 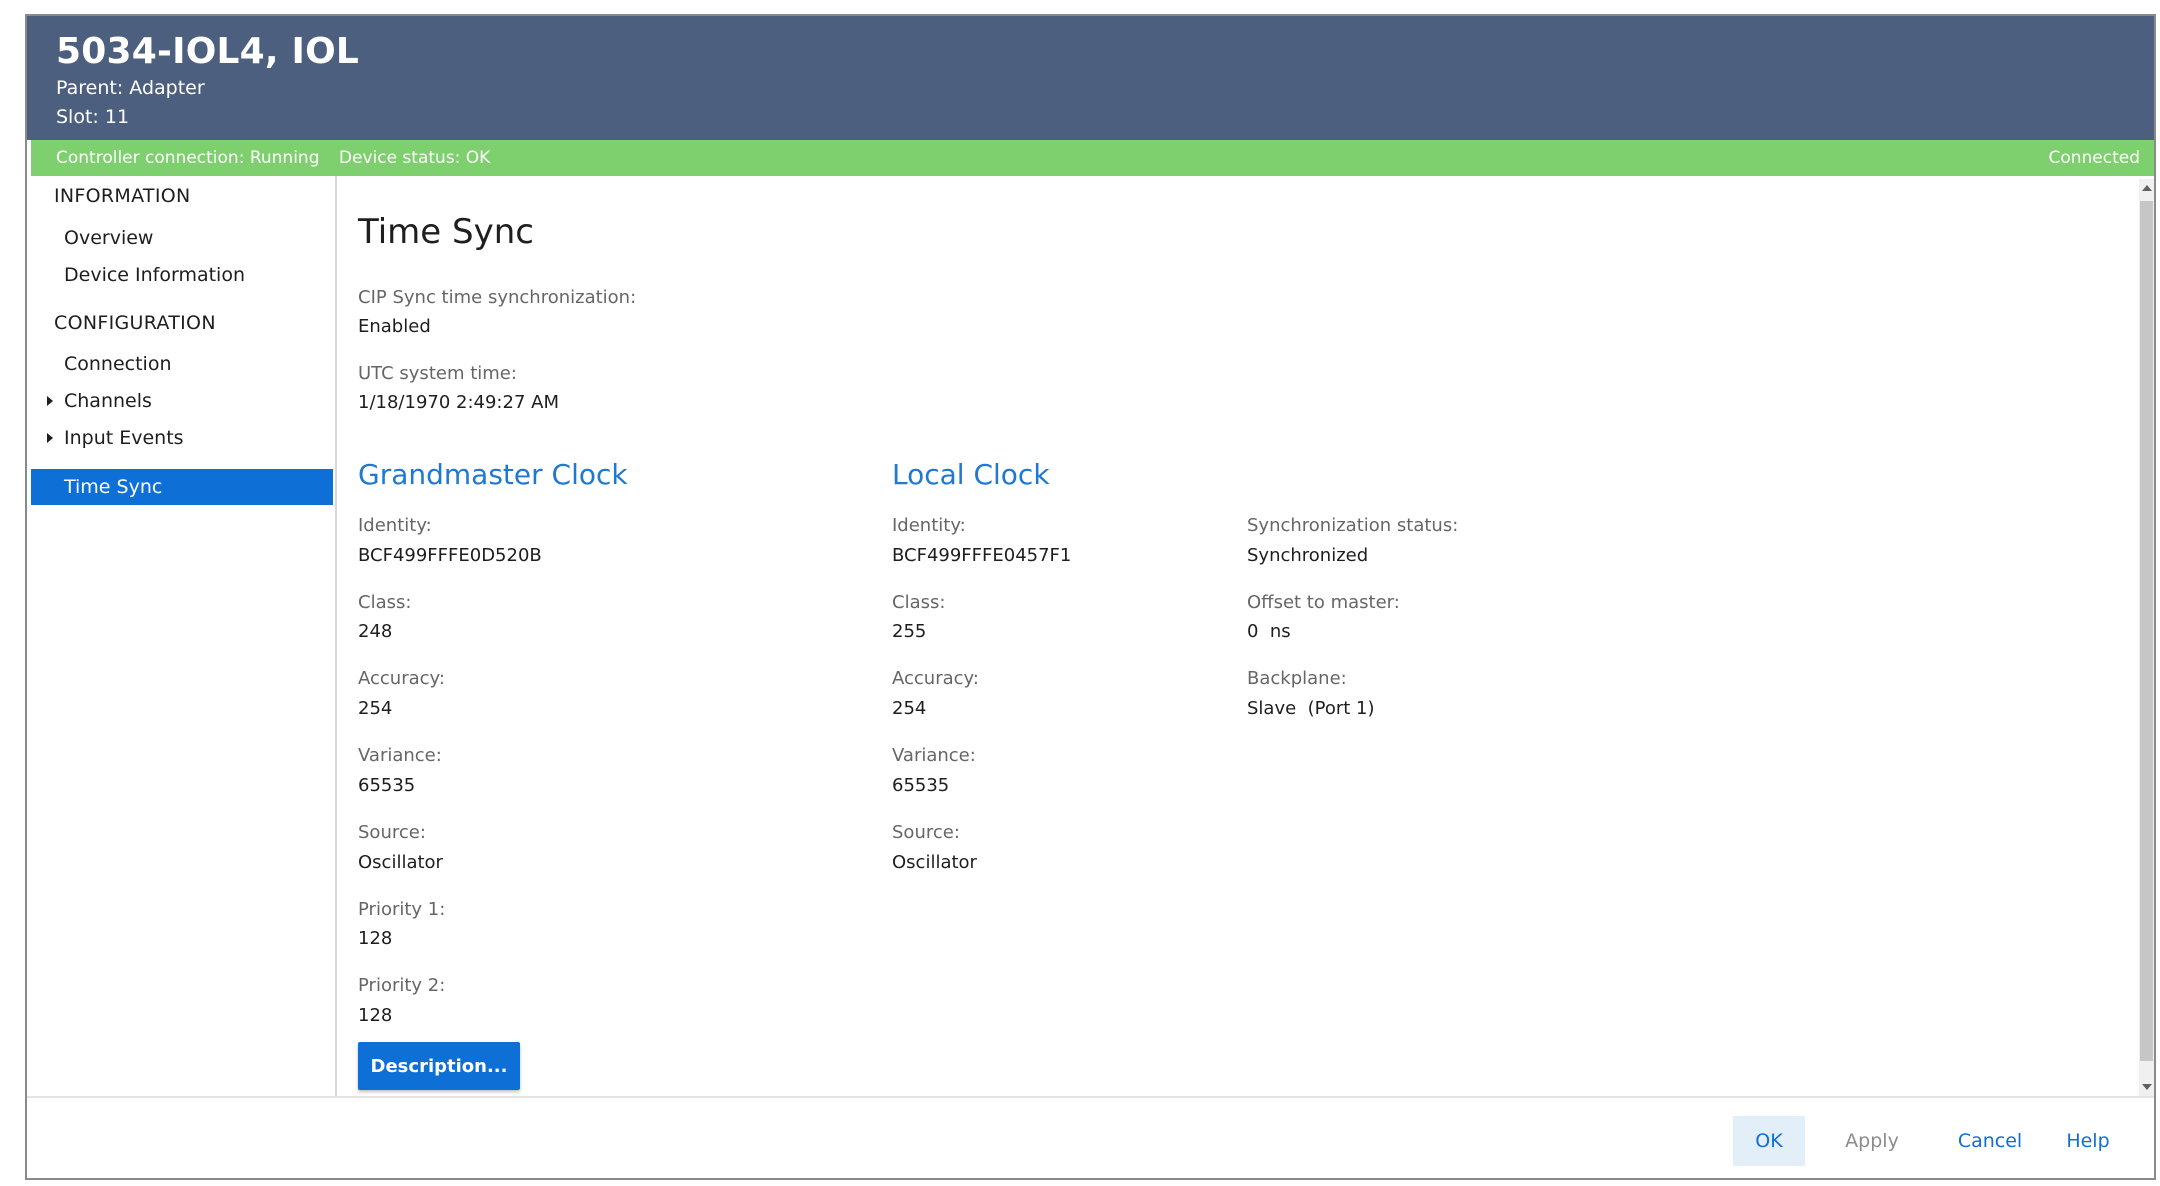 I want to click on utc-time-label: UTC system time:, so click(x=437, y=373).